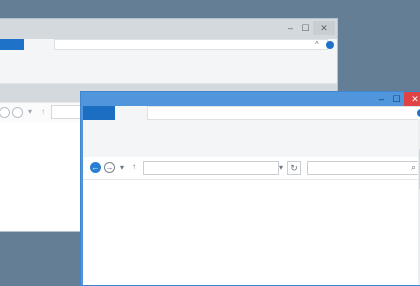 This screenshot has width=420, height=286. What do you see at coordinates (122, 168) in the screenshot?
I see `recent-locations-chevron-icon: ▾` at bounding box center [122, 168].